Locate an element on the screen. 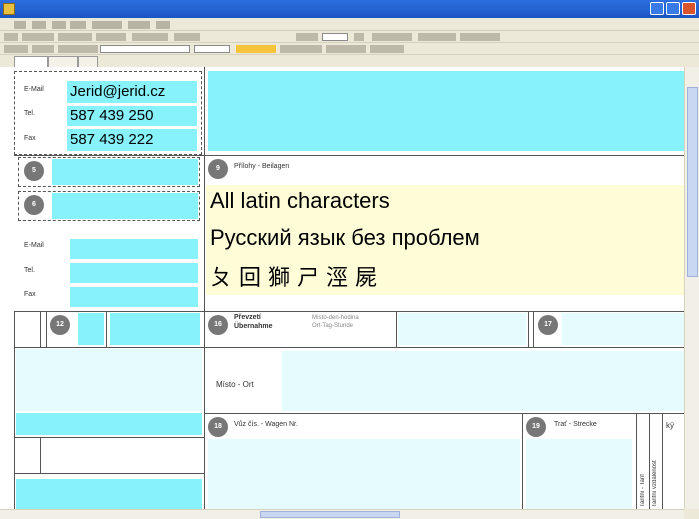 Image resolution: width=699 pixels, height=519 pixels. text-line-latin: All latin characters is located at coordinates (300, 200).